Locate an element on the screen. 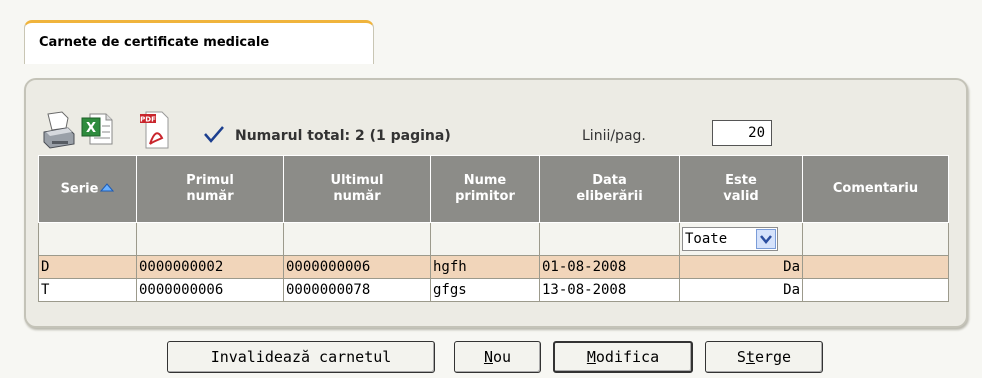 This screenshot has height=378, width=982. new-accesskey: N is located at coordinates (488, 357).